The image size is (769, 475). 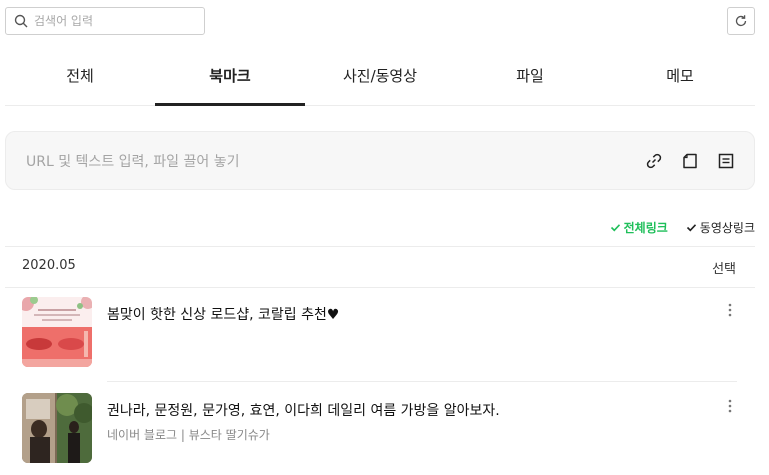 What do you see at coordinates (645, 228) in the screenshot?
I see `filter-label: 전체링크` at bounding box center [645, 228].